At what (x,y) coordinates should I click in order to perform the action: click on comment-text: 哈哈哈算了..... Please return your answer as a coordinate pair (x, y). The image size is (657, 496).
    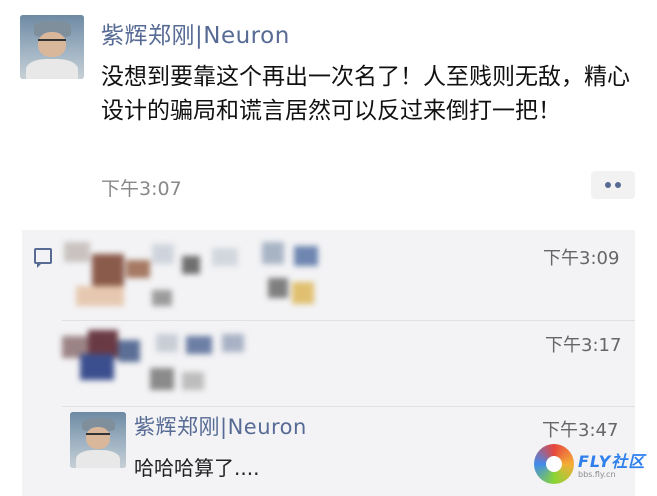
    Looking at the image, I should click on (197, 468).